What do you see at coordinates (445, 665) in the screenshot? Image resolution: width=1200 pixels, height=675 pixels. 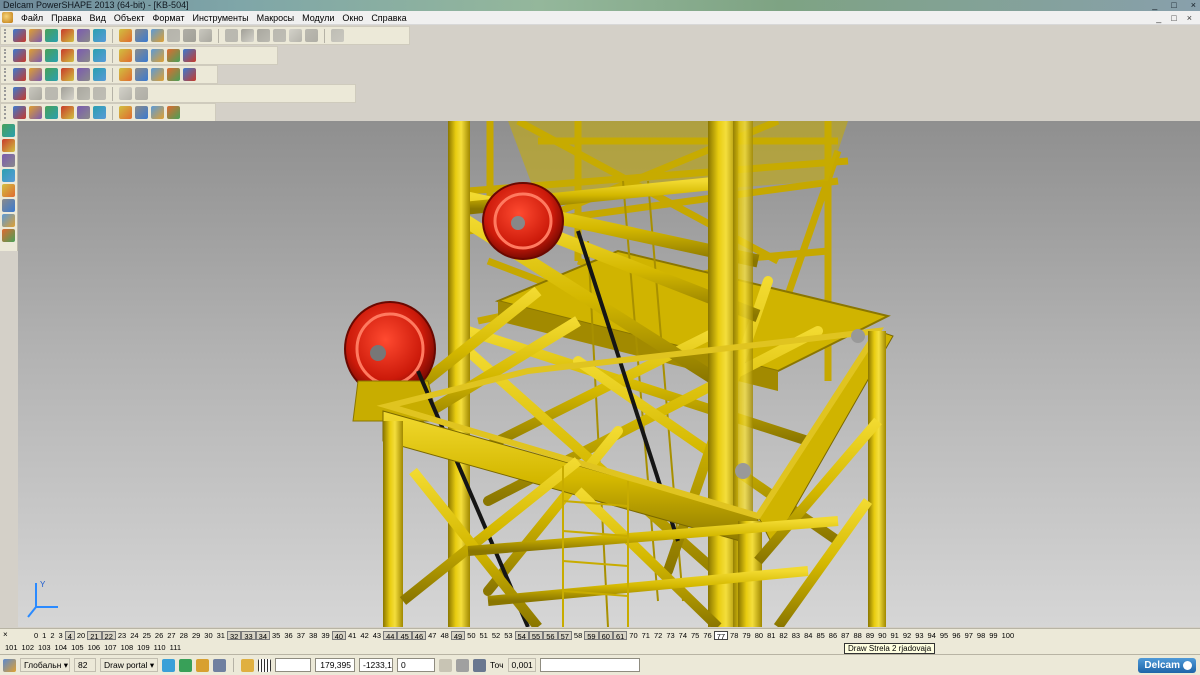 I see `calculator-icon` at bounding box center [445, 665].